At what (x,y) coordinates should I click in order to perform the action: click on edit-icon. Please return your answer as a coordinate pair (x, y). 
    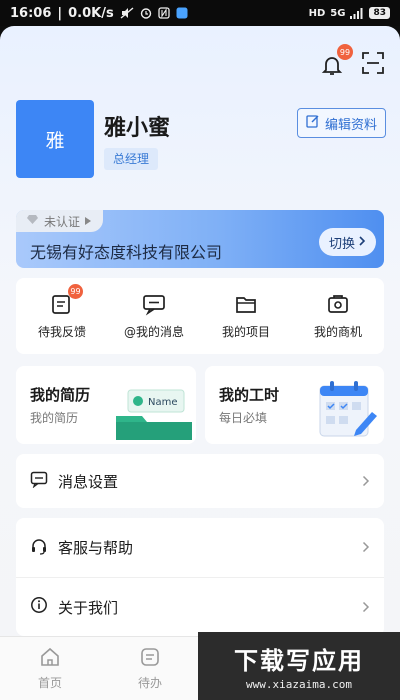
    Looking at the image, I should click on (313, 123).